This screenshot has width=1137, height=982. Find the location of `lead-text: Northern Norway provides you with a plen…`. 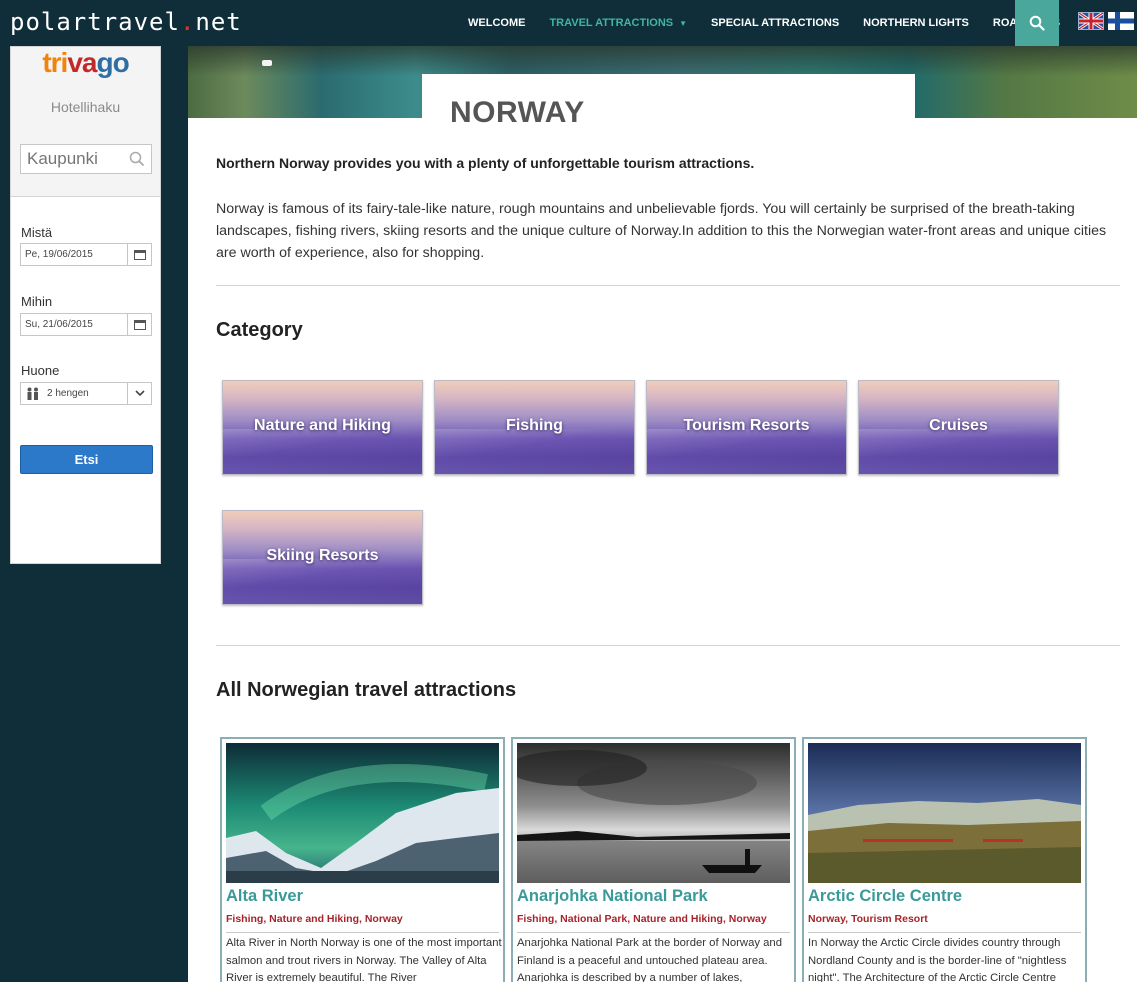

lead-text: Northern Norway provides you with a plen… is located at coordinates (485, 163).